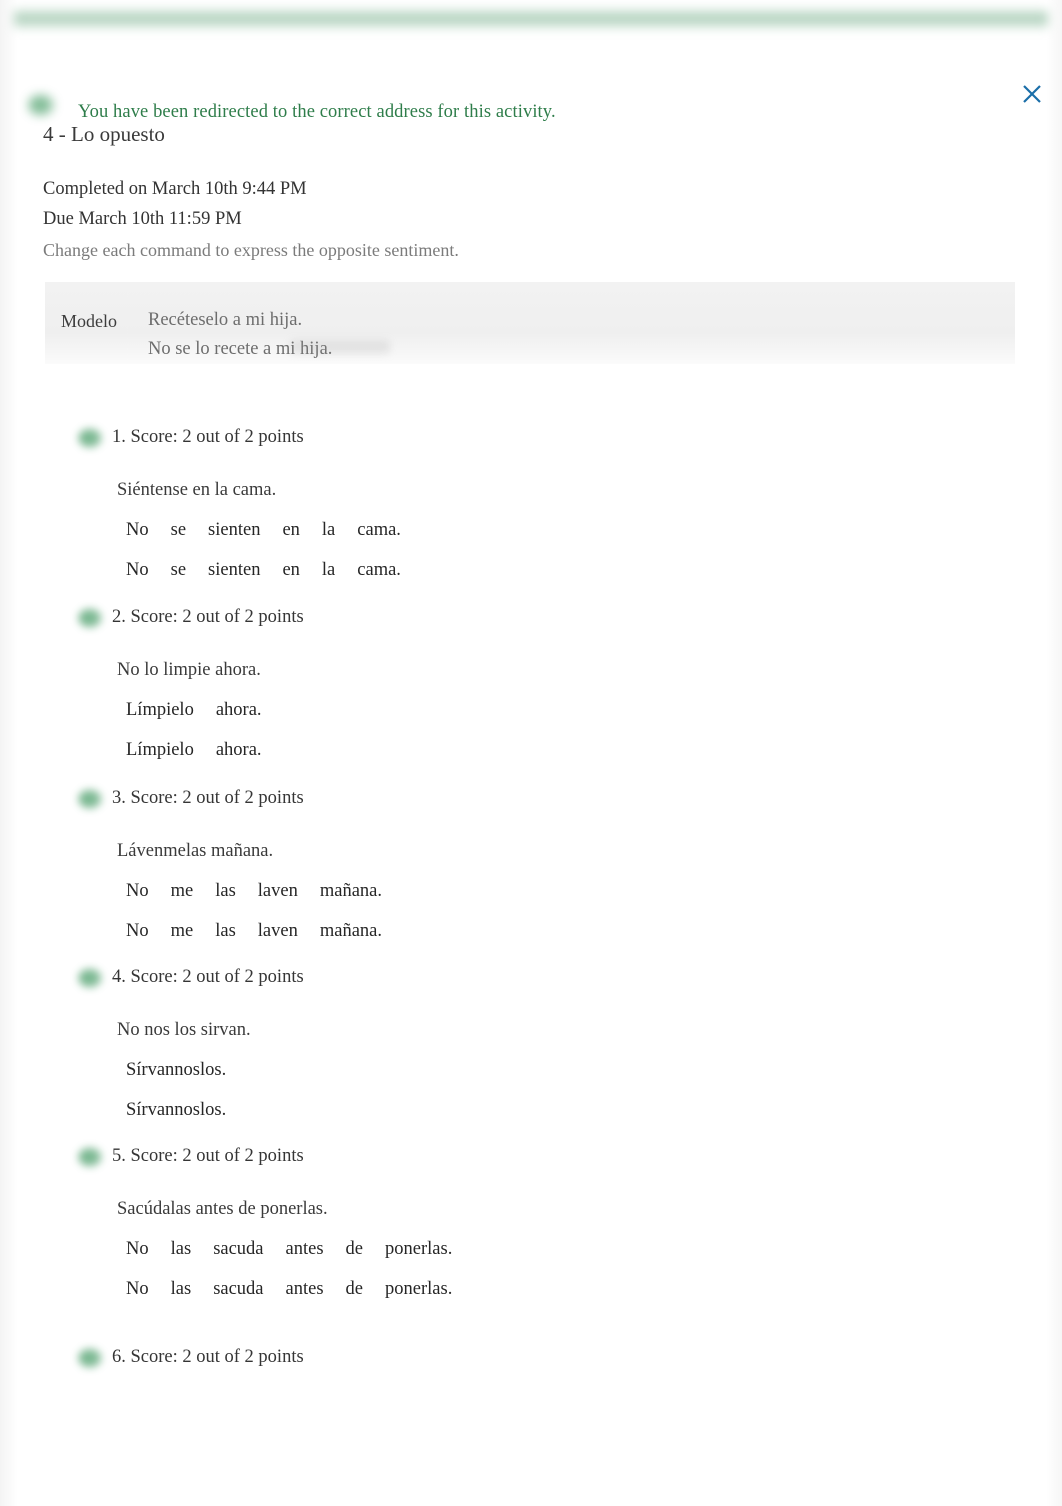 Image resolution: width=1062 pixels, height=1506 pixels. I want to click on modelo-smudge, so click(340, 347).